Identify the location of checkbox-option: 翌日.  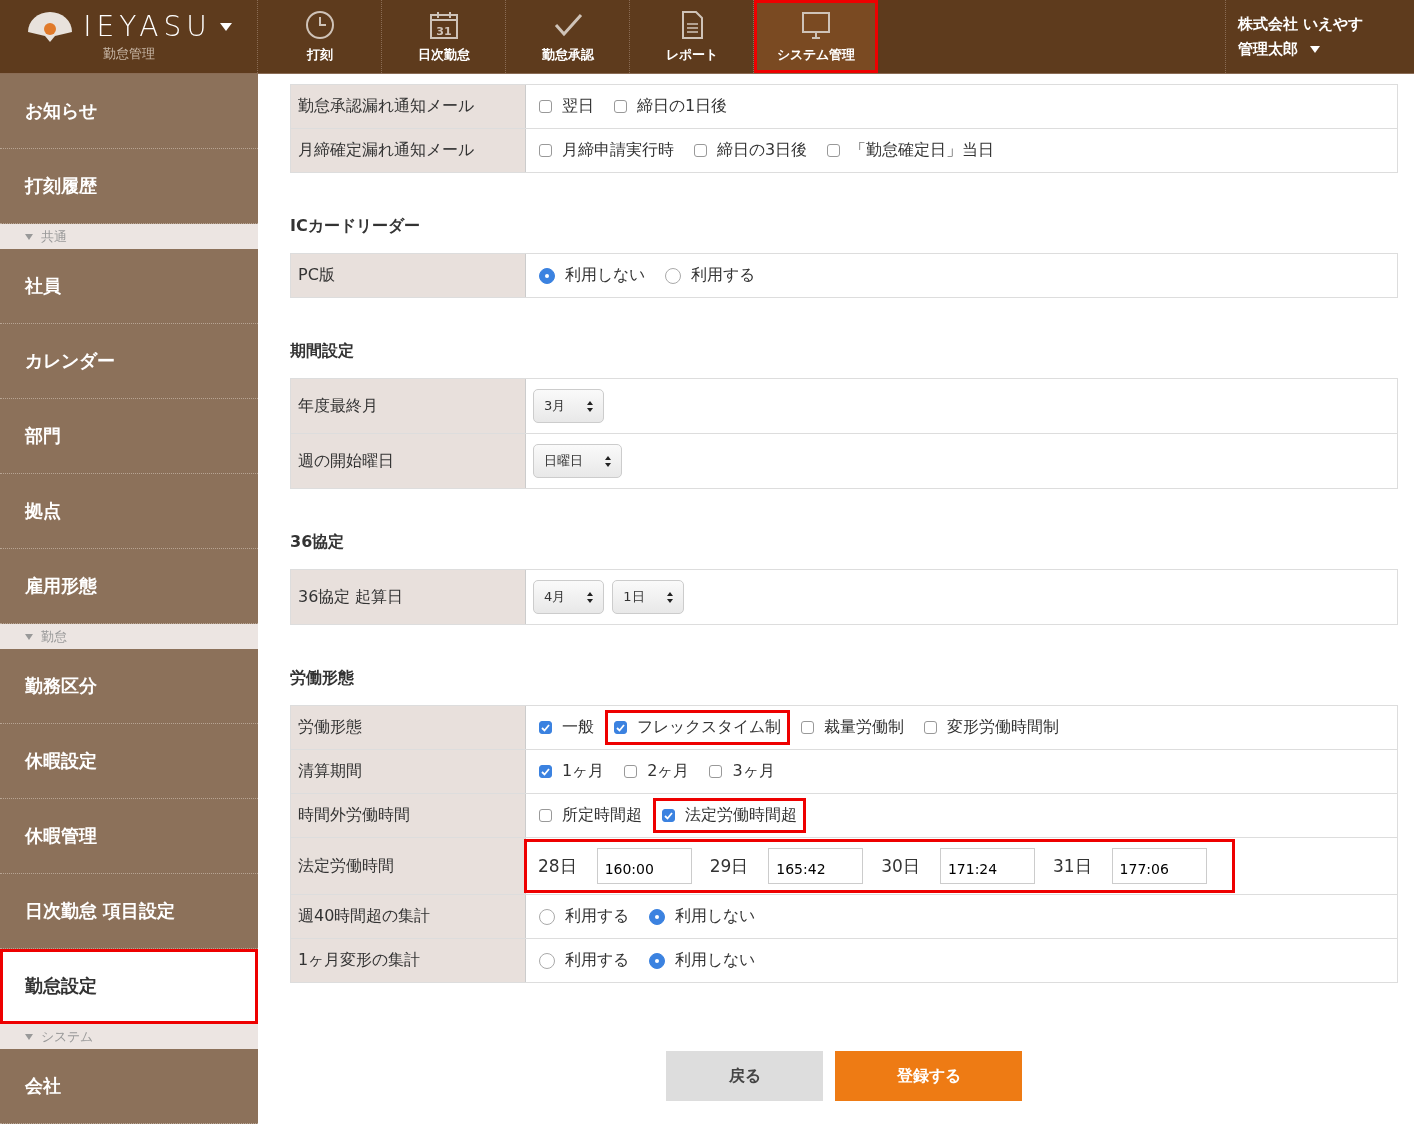
(566, 106).